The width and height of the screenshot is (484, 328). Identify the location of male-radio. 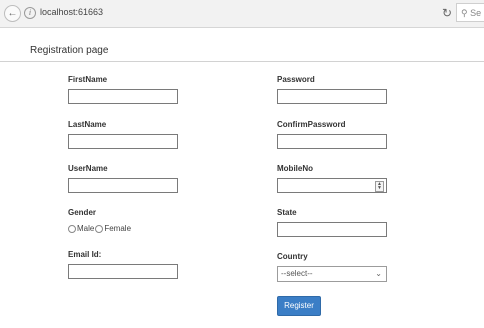
(72, 228).